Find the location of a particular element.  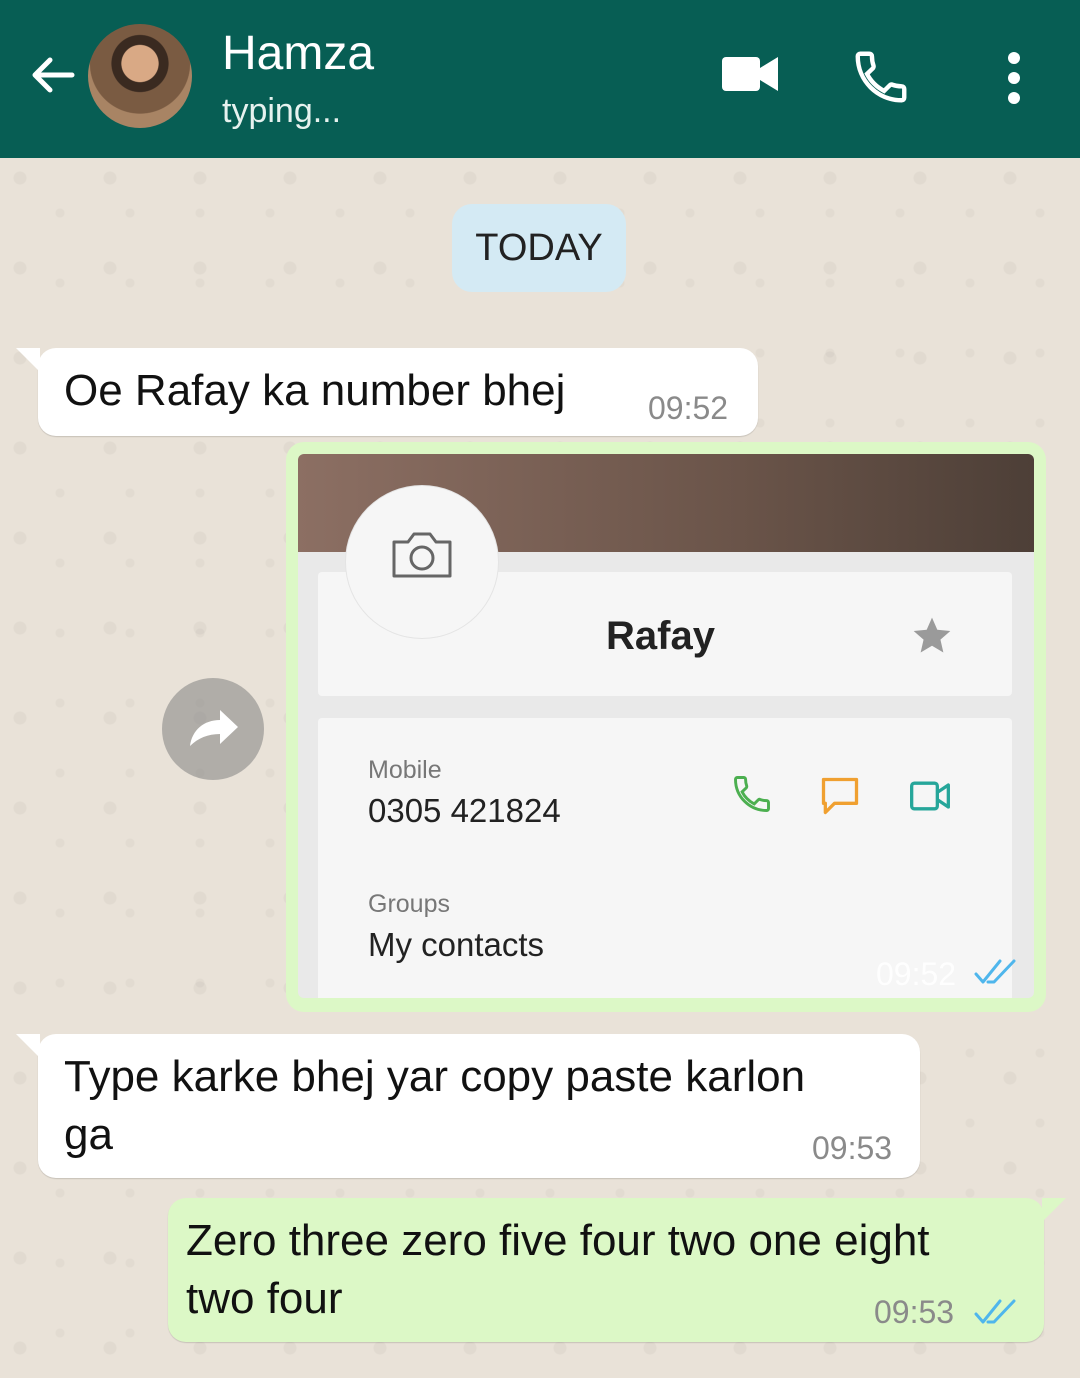

mobile-number: 0305 421824 is located at coordinates (464, 810).